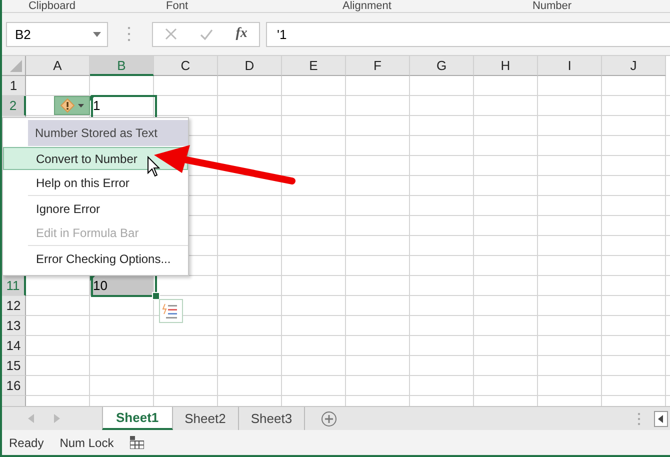 The width and height of the screenshot is (670, 457). What do you see at coordinates (378, 66) in the screenshot?
I see `column-header: F` at bounding box center [378, 66].